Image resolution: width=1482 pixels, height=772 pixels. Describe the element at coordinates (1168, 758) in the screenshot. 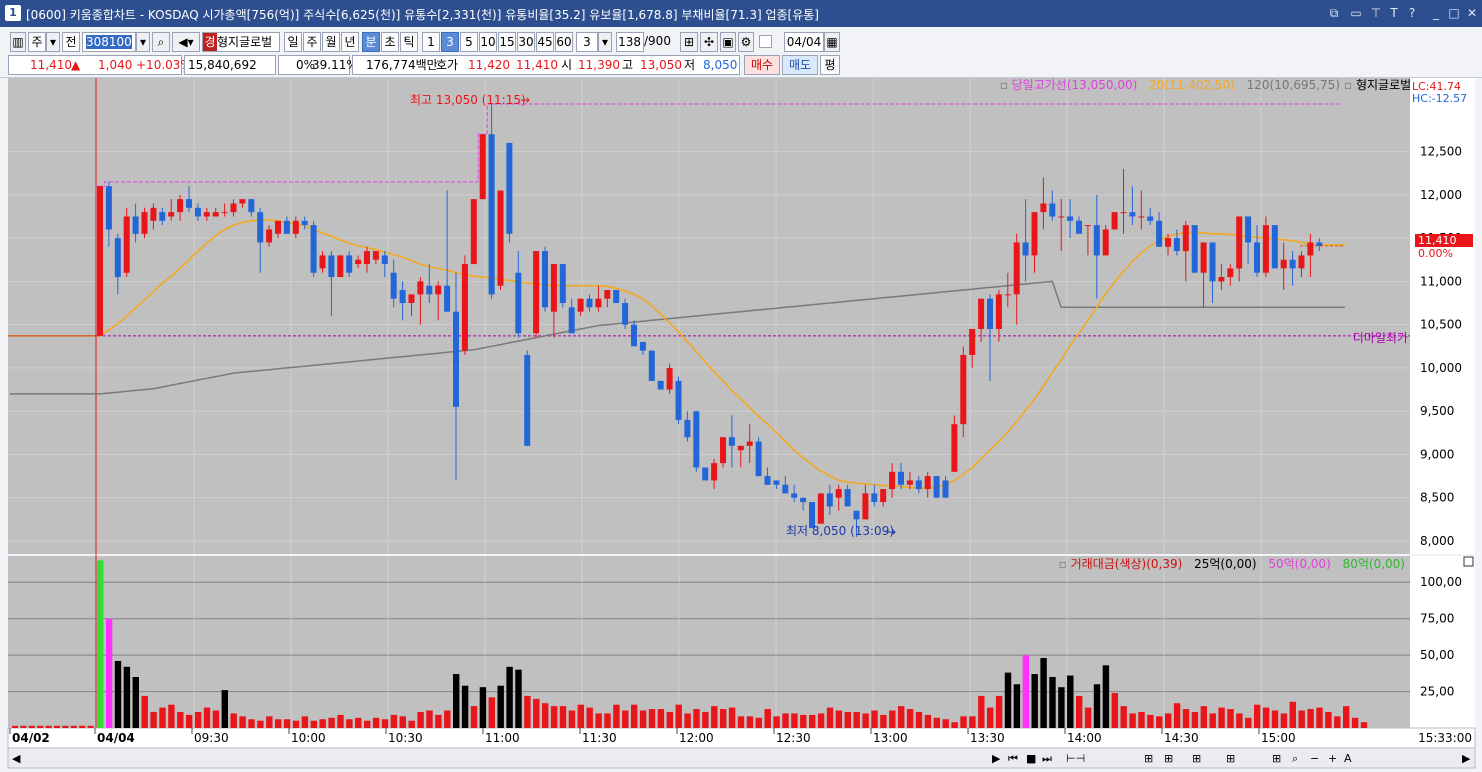

I see `layout-2-icon: ⊞` at that location.